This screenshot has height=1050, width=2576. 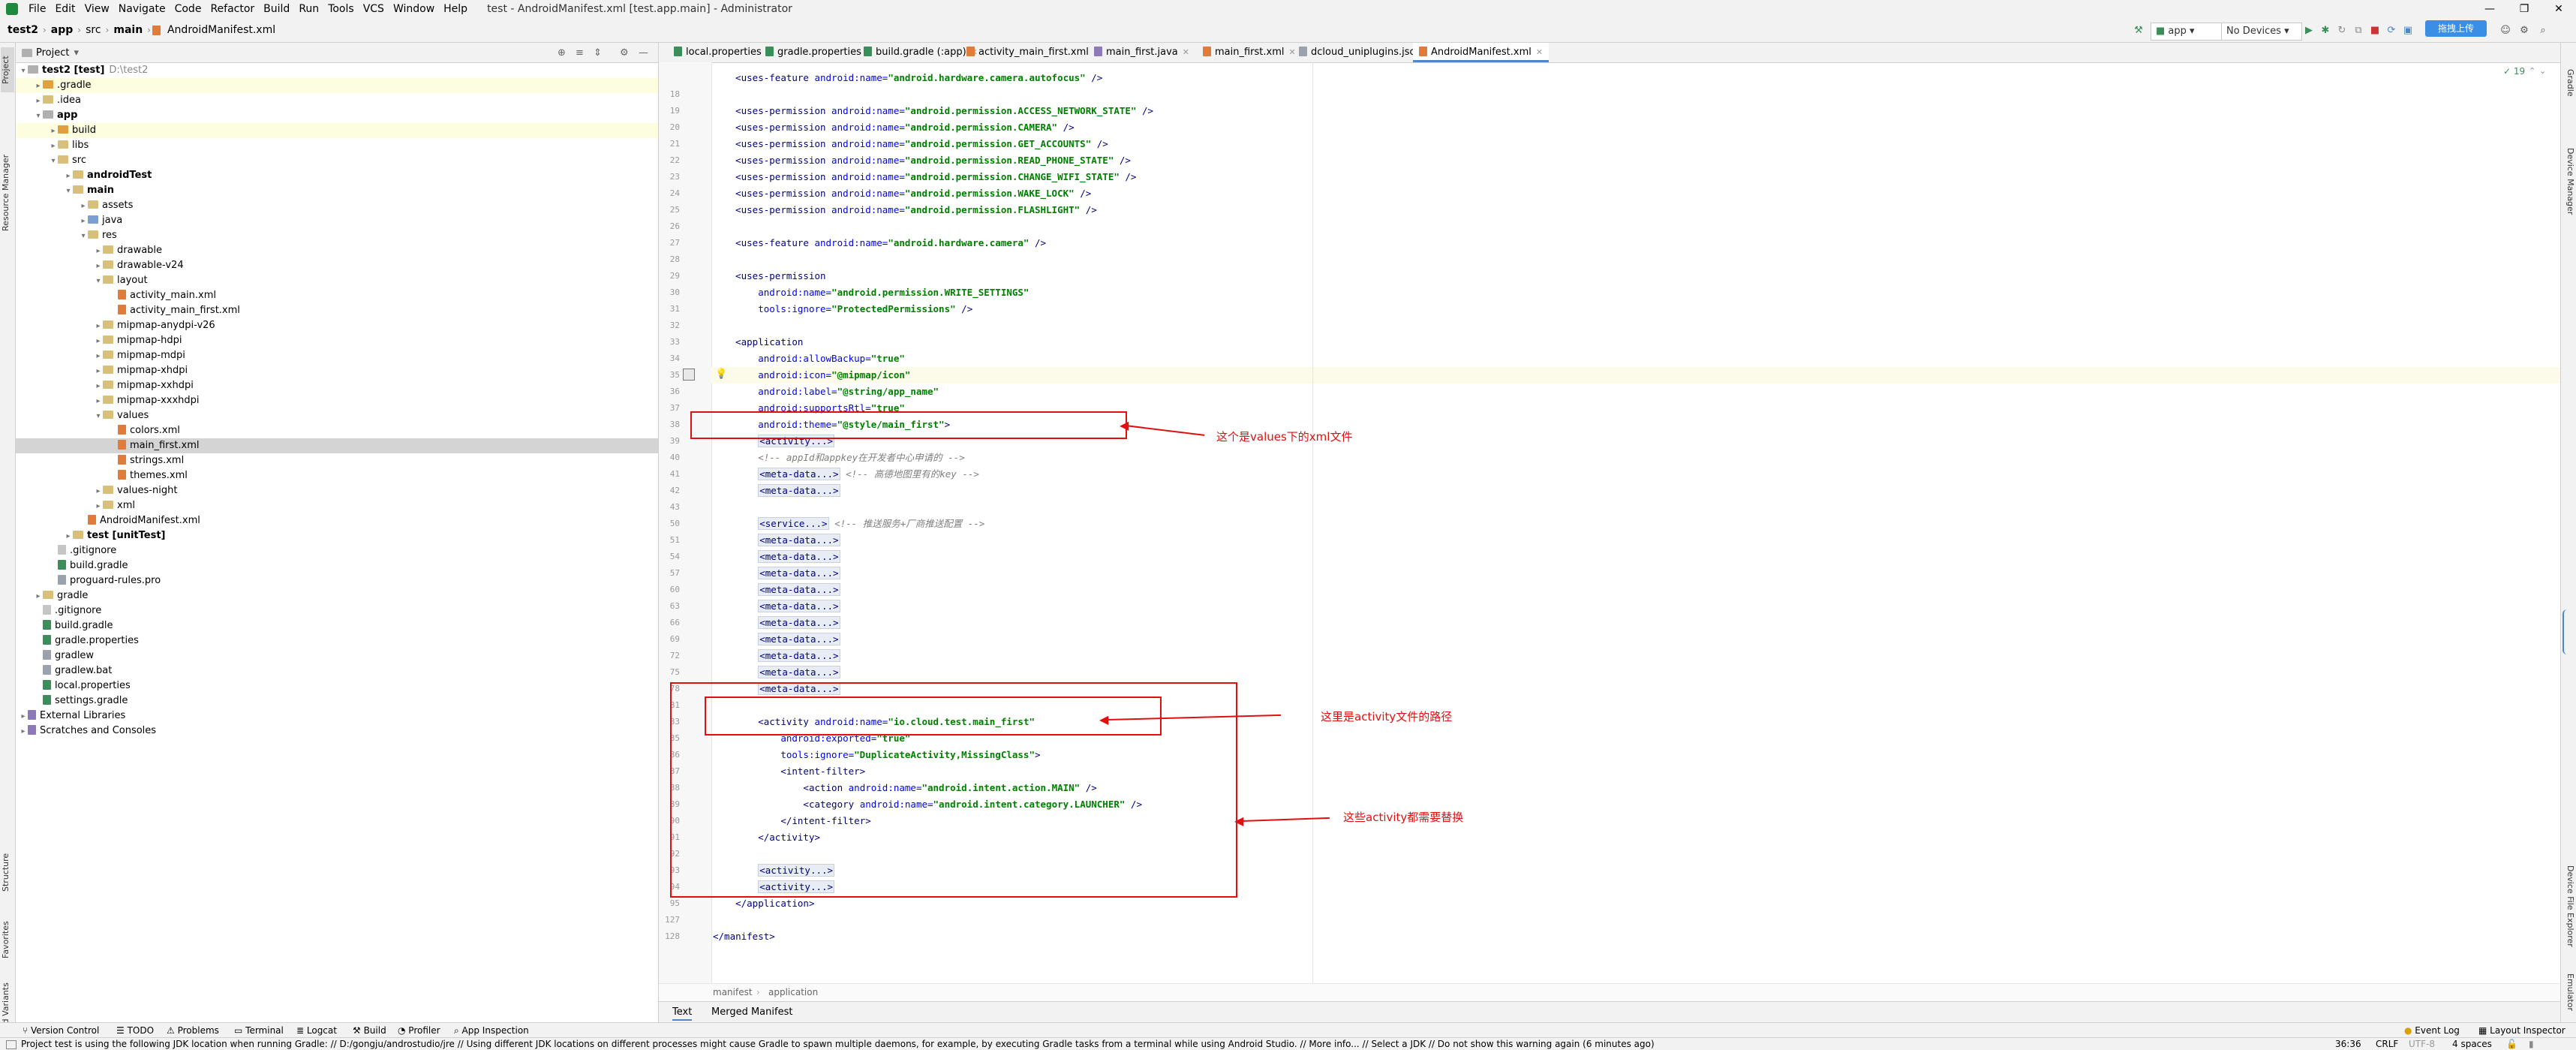 What do you see at coordinates (97, 9) in the screenshot?
I see `menu-view: View` at bounding box center [97, 9].